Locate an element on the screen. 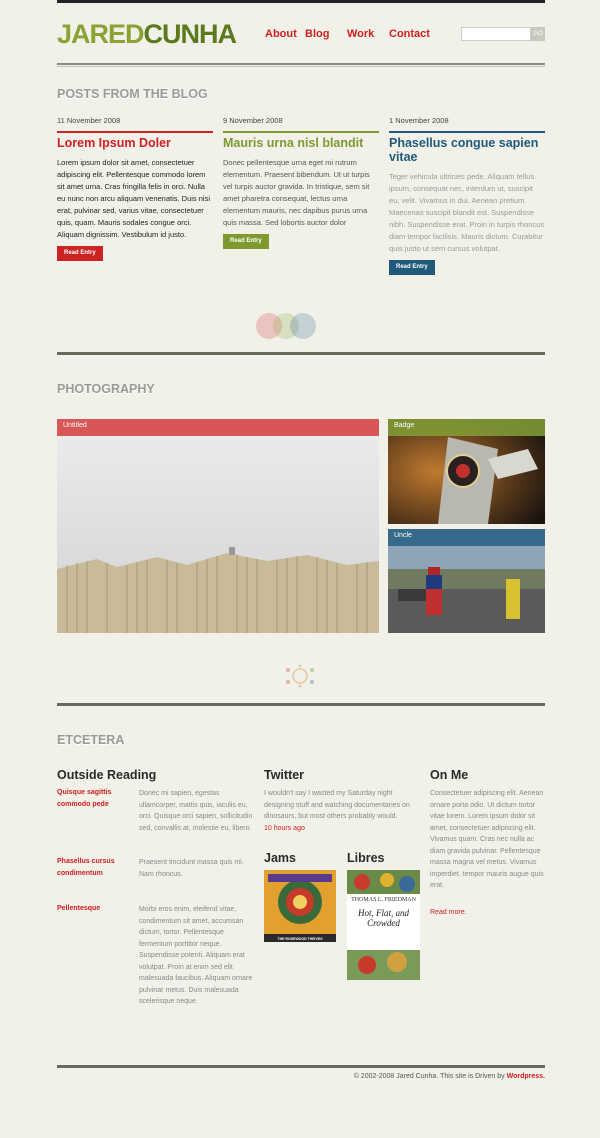  photography-divider is located at coordinates (301, 704).